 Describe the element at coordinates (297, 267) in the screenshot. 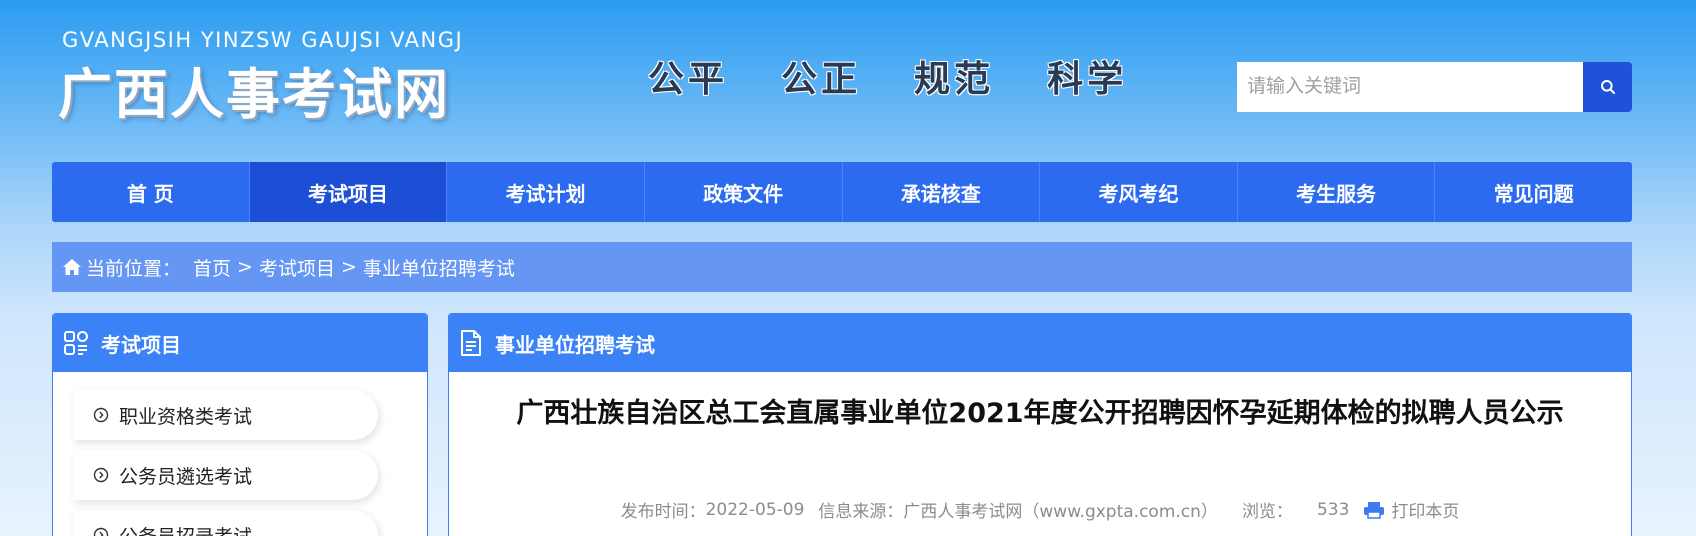

I see `breadcrumb-exam-projects-link: 考试项目` at that location.